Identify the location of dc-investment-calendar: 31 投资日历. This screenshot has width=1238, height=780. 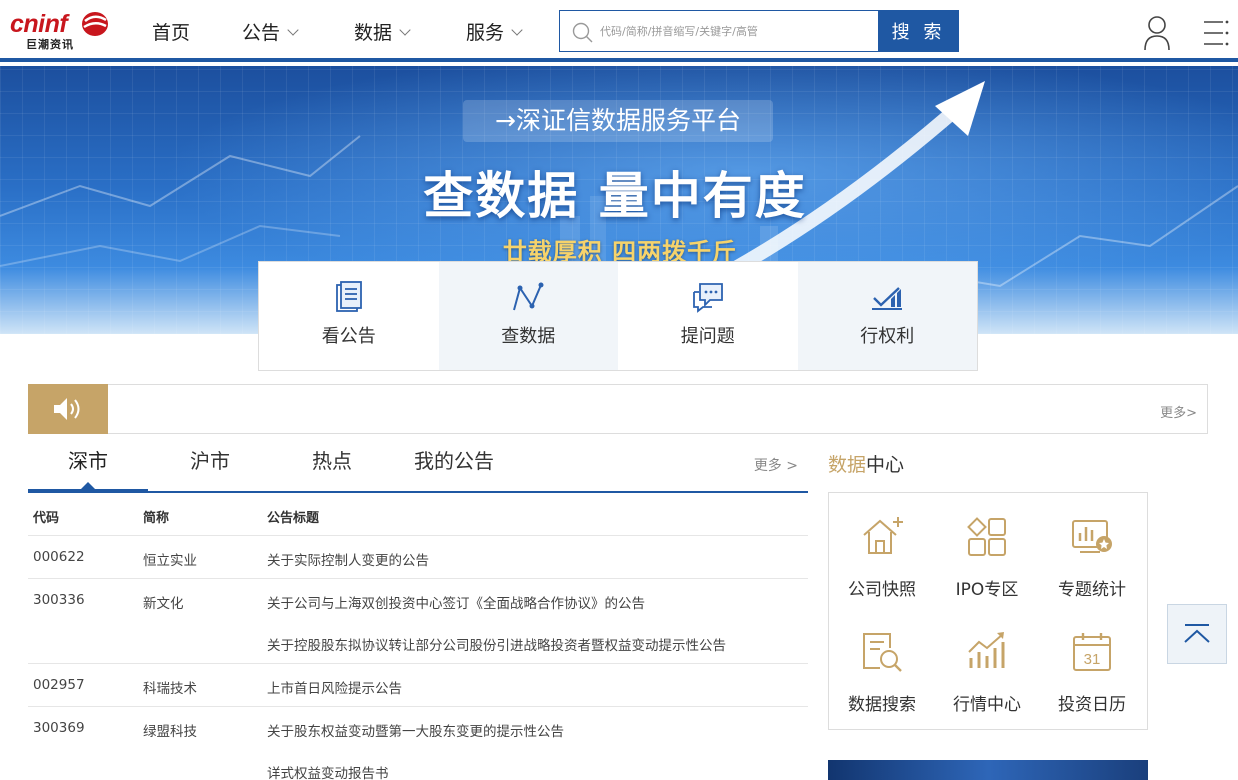
(1092, 663).